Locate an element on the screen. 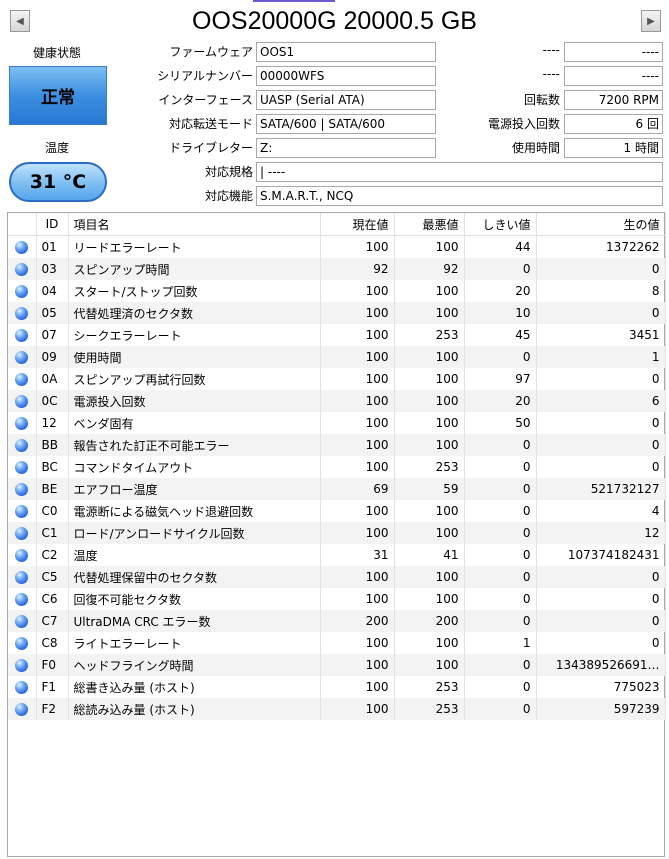 The width and height of the screenshot is (669, 859). features-label: 対応機能 is located at coordinates (228, 196).